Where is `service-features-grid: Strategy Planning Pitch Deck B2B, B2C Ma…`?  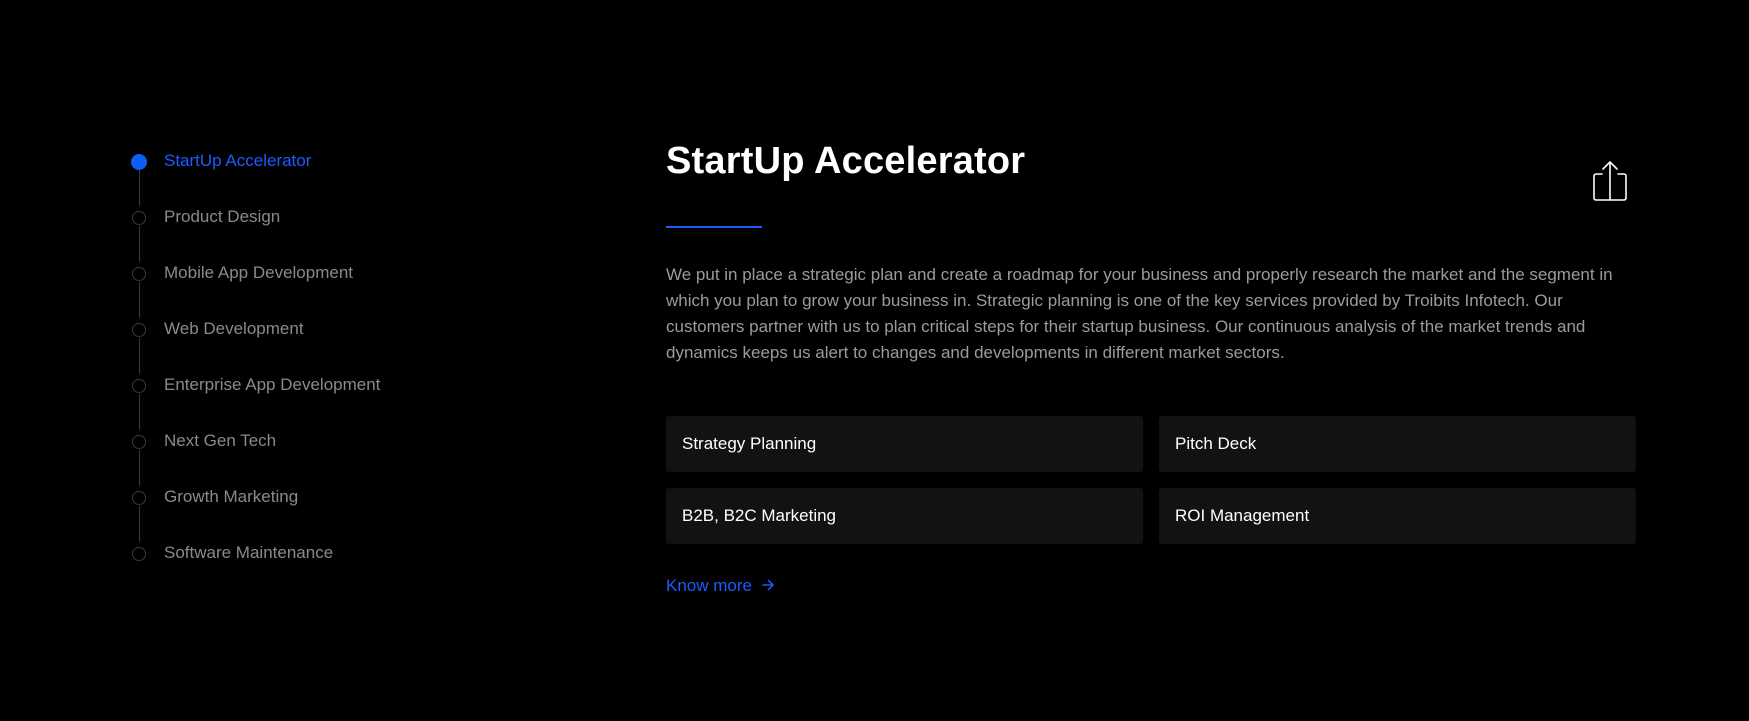
service-features-grid: Strategy Planning Pitch Deck B2B, B2C Ma… is located at coordinates (1152, 479).